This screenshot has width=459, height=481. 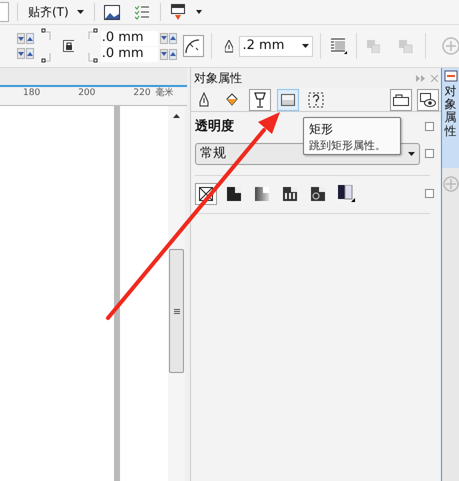 What do you see at coordinates (142, 93) in the screenshot?
I see `ruler-label: 220` at bounding box center [142, 93].